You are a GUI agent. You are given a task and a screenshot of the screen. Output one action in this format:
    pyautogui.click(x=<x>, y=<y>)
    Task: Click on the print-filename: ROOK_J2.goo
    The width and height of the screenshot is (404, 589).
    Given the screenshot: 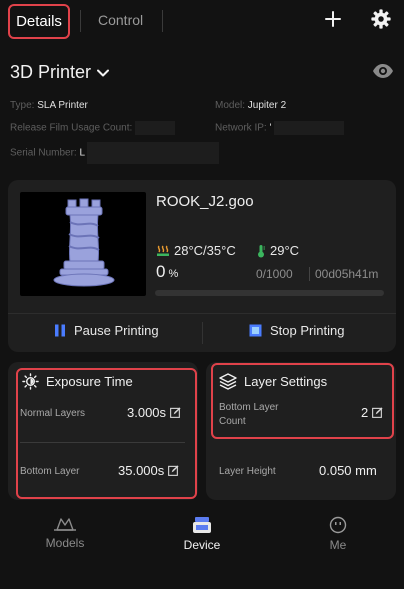 What is the action you would take?
    pyautogui.click(x=205, y=201)
    